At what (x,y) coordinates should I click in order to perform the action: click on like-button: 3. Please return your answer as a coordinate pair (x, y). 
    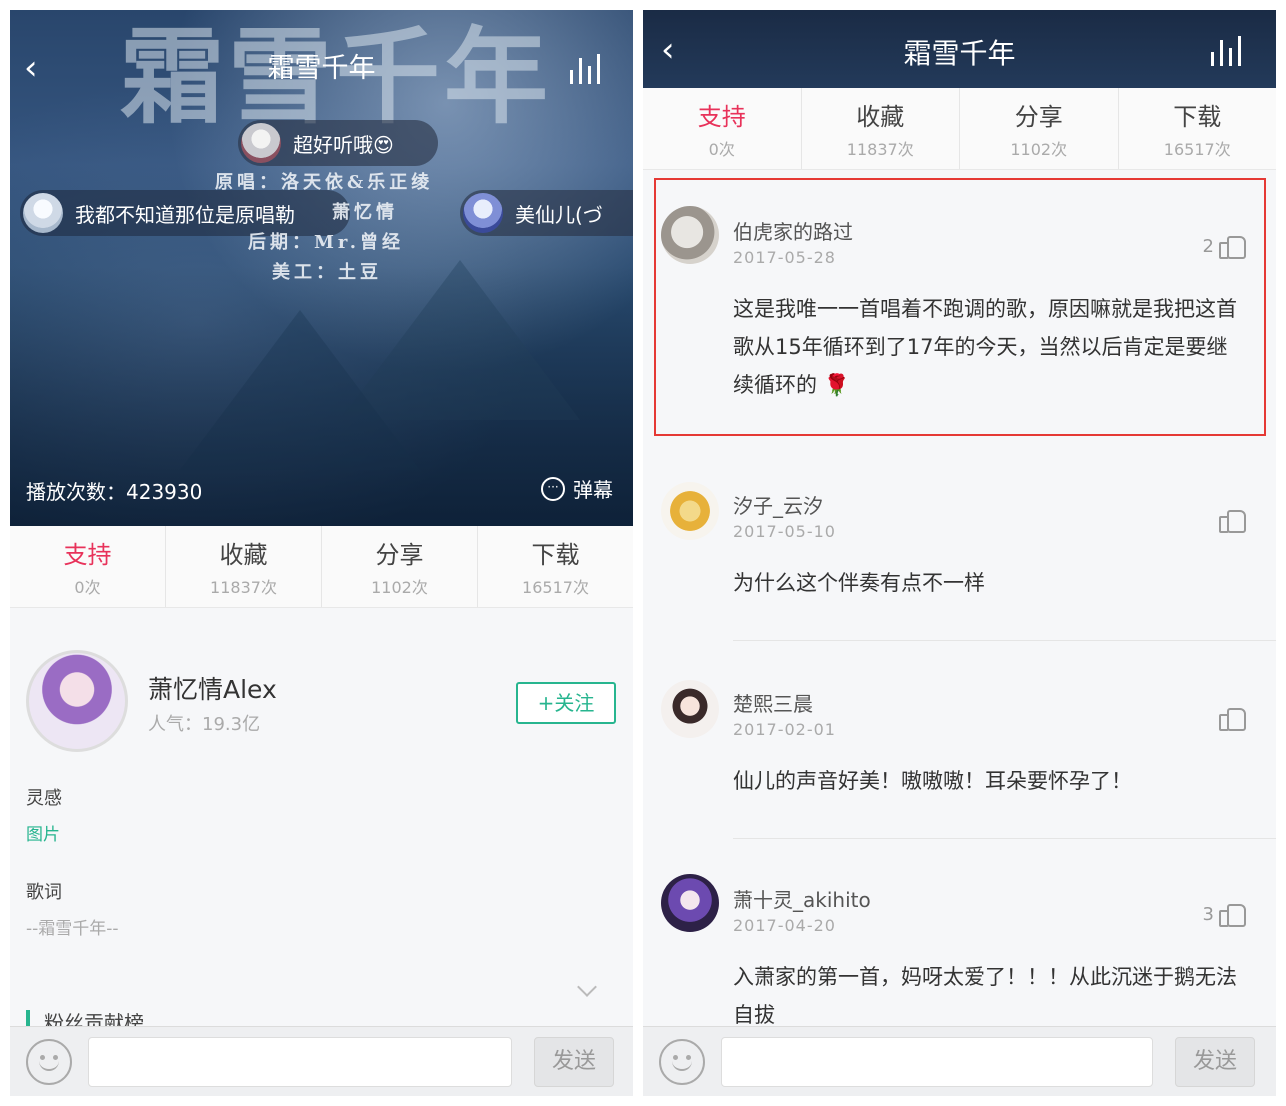
    Looking at the image, I should click on (1224, 914).